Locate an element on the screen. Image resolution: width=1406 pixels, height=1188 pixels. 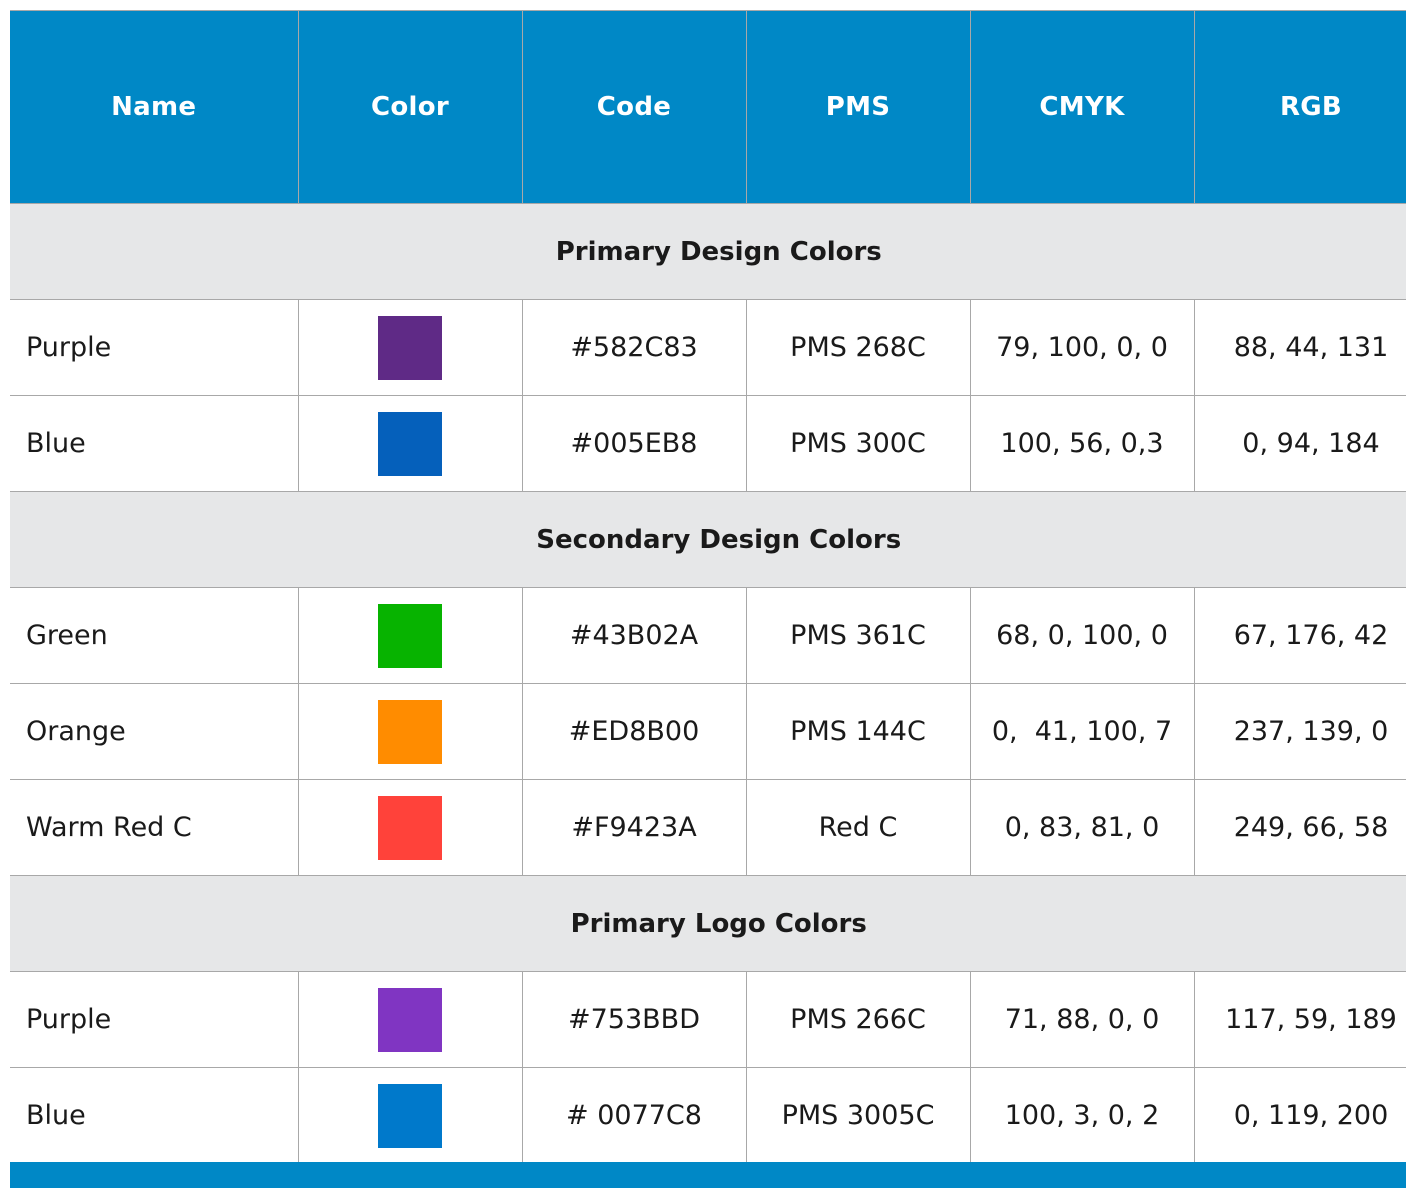
cell-rgb: 0, 94, 184 is located at coordinates (1299, 443).